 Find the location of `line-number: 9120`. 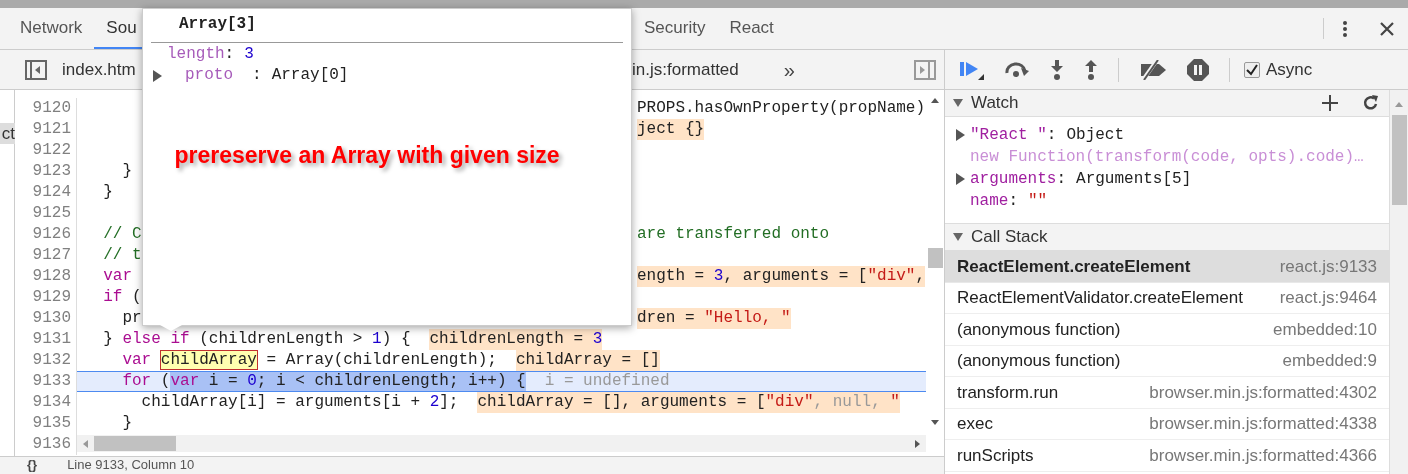

line-number: 9120 is located at coordinates (51, 108).